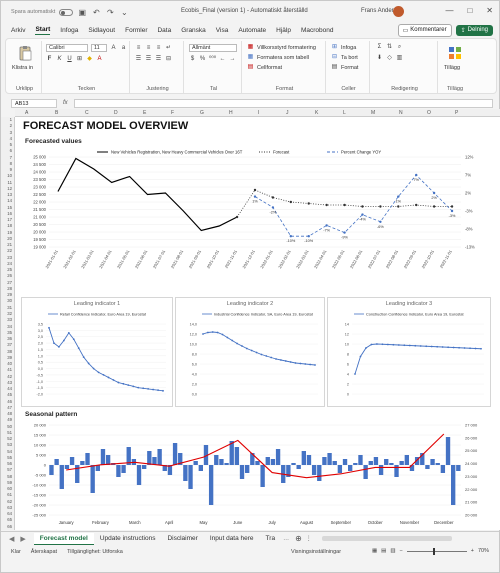  I want to click on status-accessibility: Tillgänglighet: Utforska, so click(95, 552).